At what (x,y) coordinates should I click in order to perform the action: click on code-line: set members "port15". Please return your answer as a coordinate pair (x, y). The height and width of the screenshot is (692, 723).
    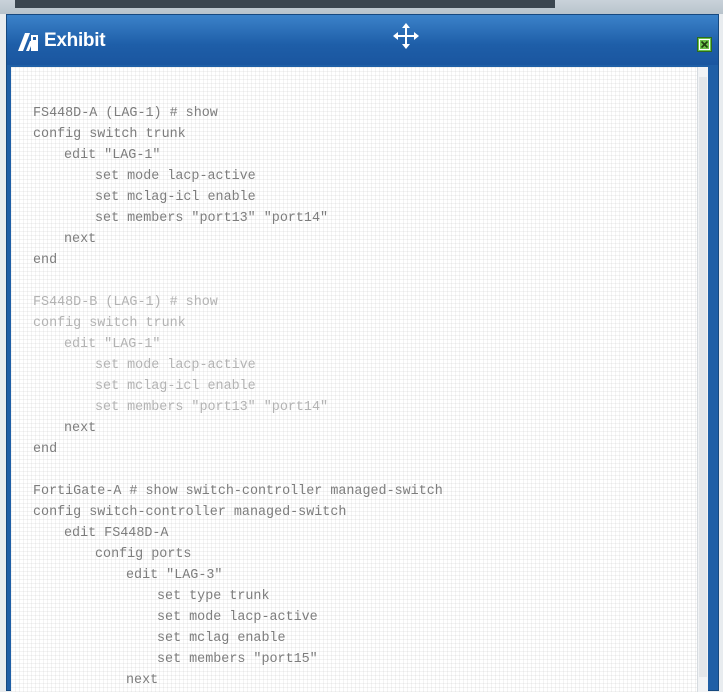
    Looking at the image, I should click on (237, 659).